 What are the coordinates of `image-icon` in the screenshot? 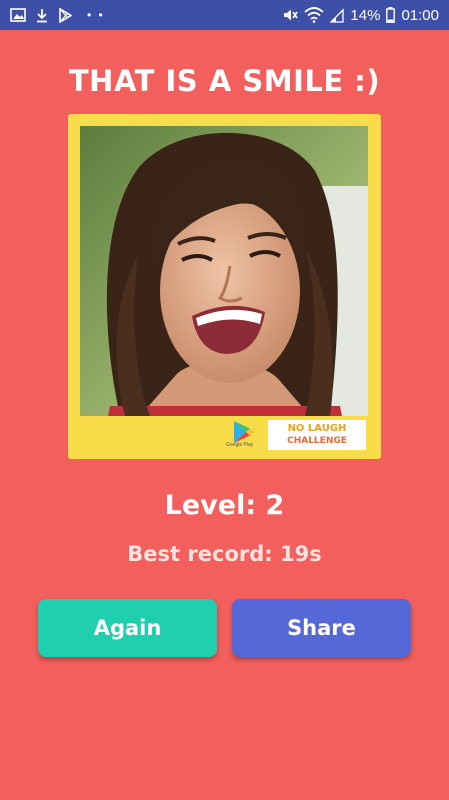 It's located at (18, 15).